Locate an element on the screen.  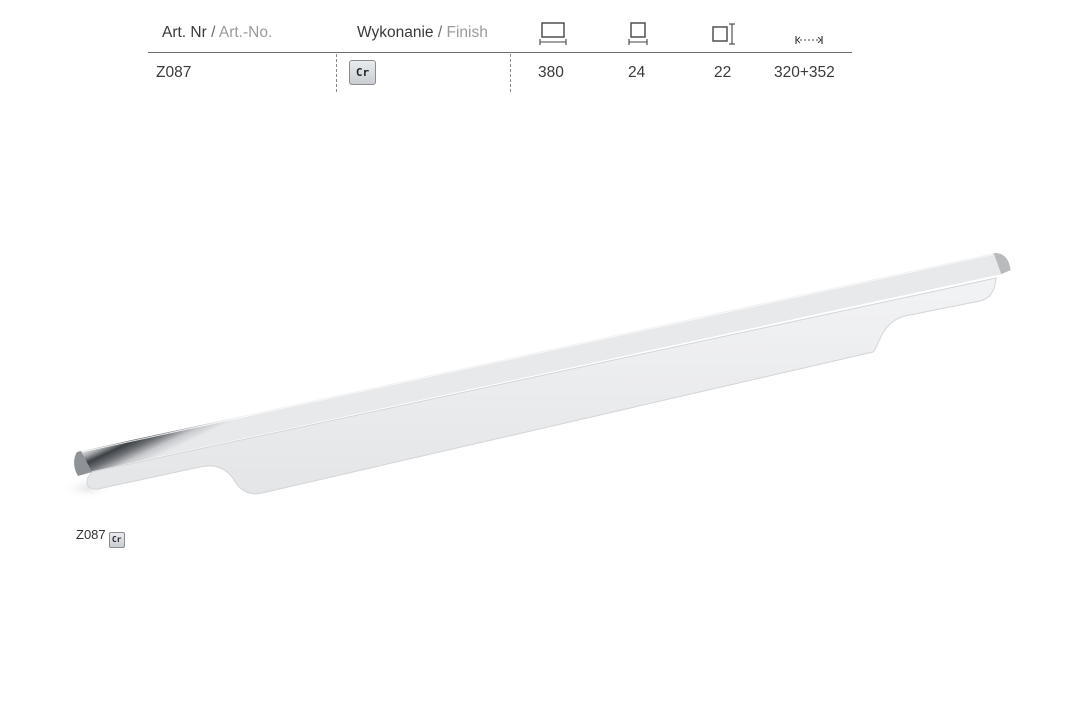
product-caption: Z087 Cr is located at coordinates (100, 537).